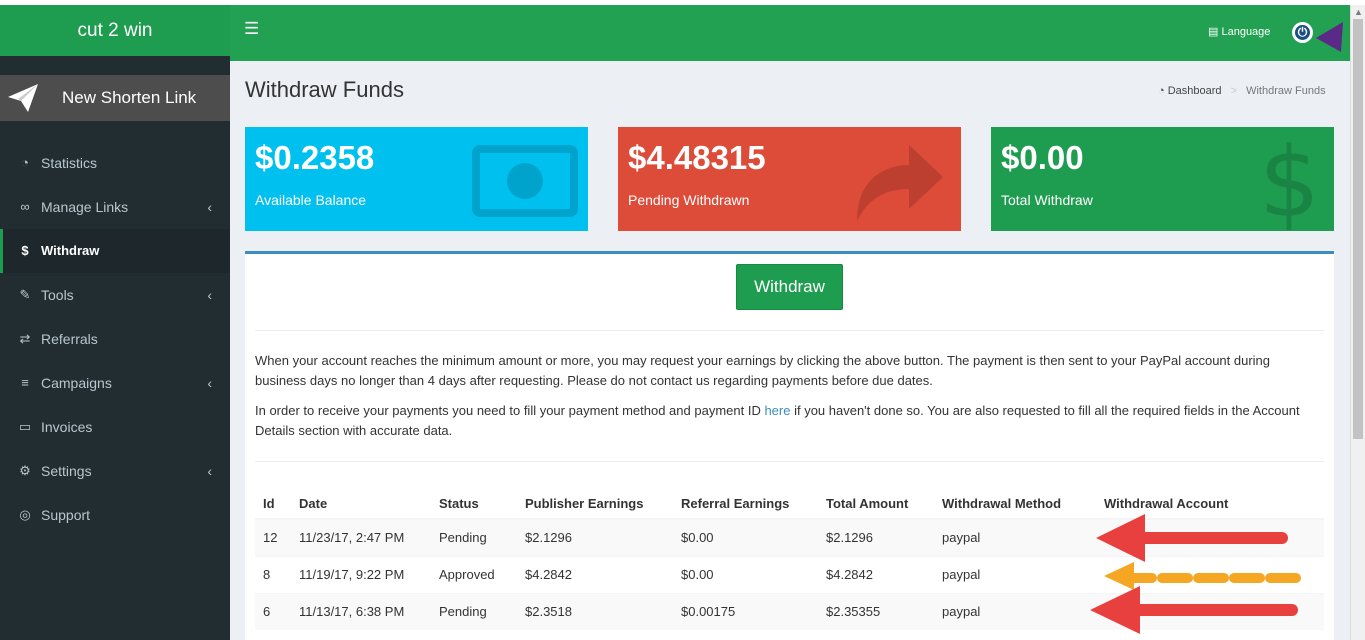  I want to click on credit-card-icon: ▭, so click(25, 426).